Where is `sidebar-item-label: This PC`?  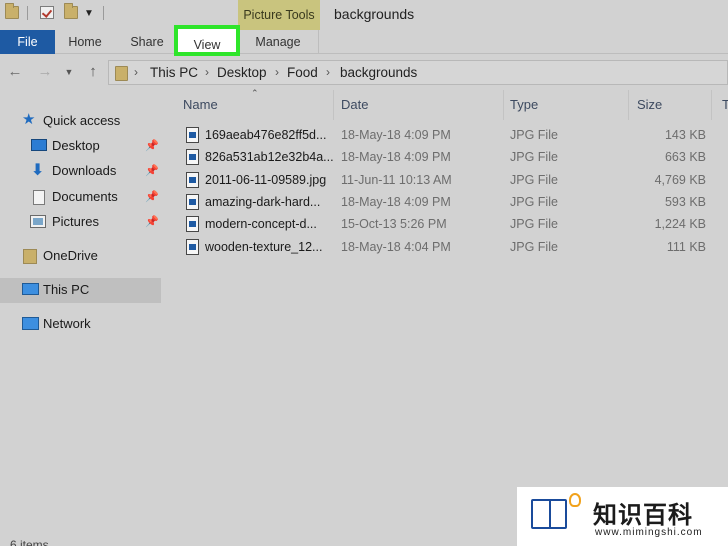
sidebar-item-label: This PC is located at coordinates (66, 289).